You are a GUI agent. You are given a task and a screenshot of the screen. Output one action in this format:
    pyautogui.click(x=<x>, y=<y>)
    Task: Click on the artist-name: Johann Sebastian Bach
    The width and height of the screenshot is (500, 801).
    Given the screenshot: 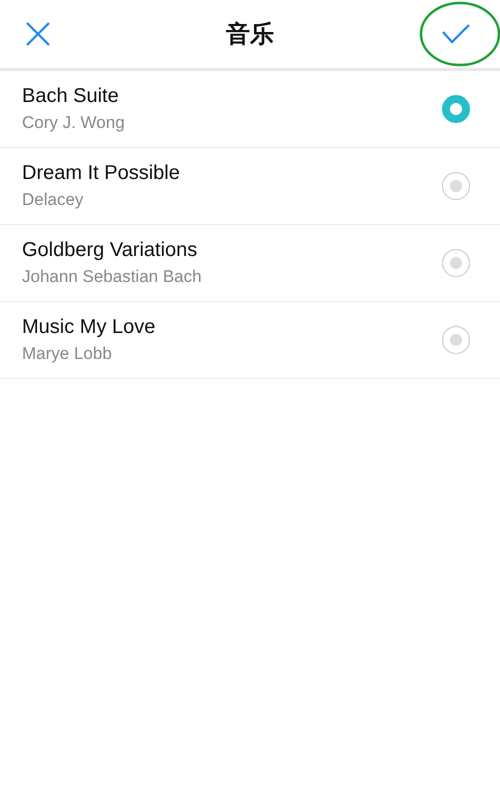 What is the action you would take?
    pyautogui.click(x=112, y=277)
    